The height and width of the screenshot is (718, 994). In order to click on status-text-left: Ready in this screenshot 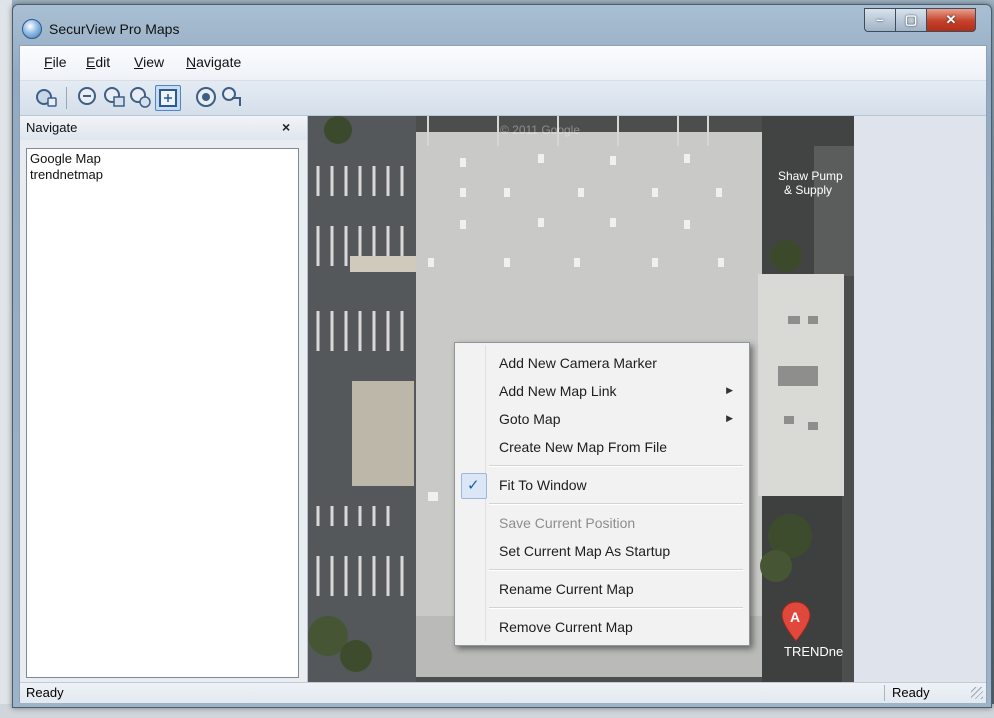, I will do `click(45, 692)`.